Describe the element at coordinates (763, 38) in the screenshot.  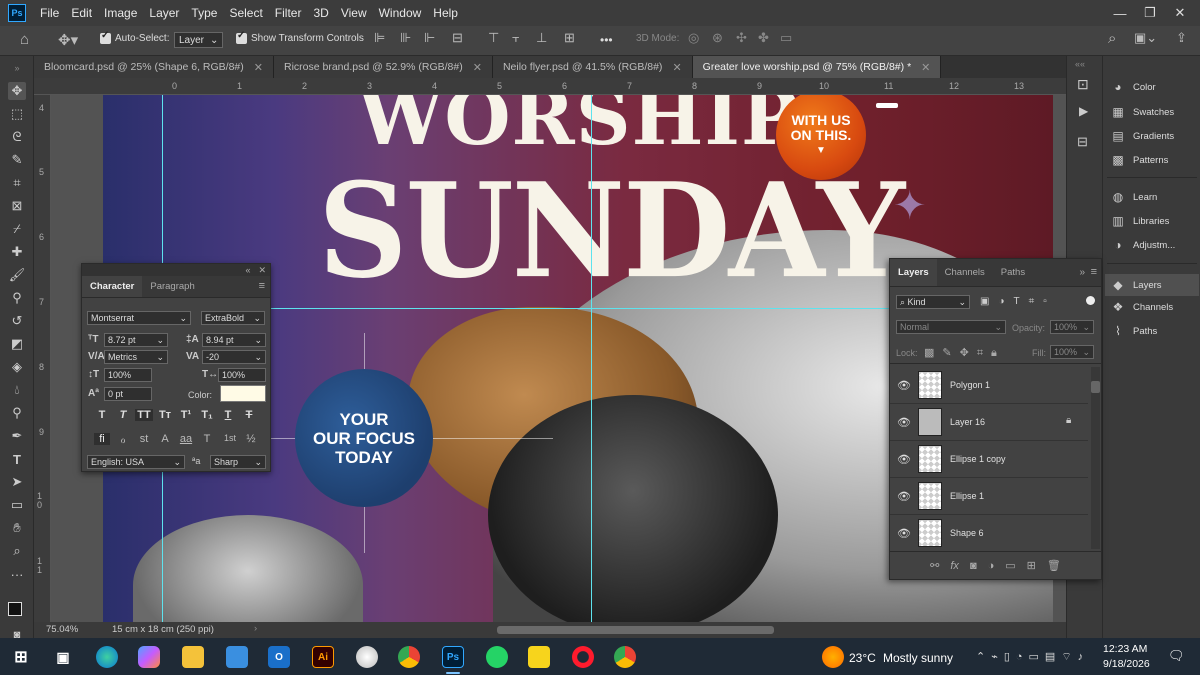
I see `3d-slide-icon: ✤` at that location.